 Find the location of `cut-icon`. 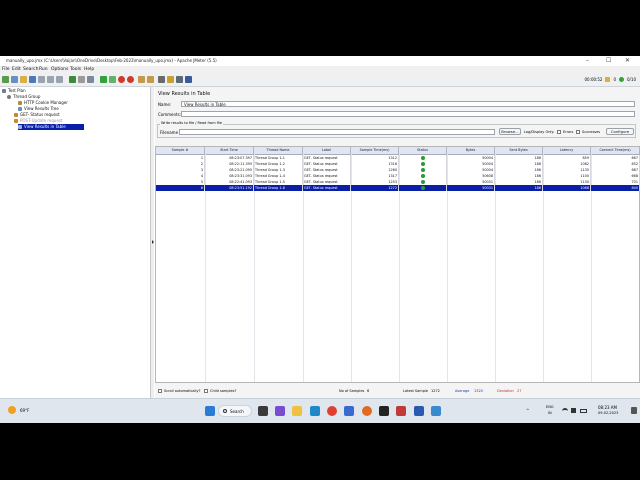

cut-icon is located at coordinates (41, 79).